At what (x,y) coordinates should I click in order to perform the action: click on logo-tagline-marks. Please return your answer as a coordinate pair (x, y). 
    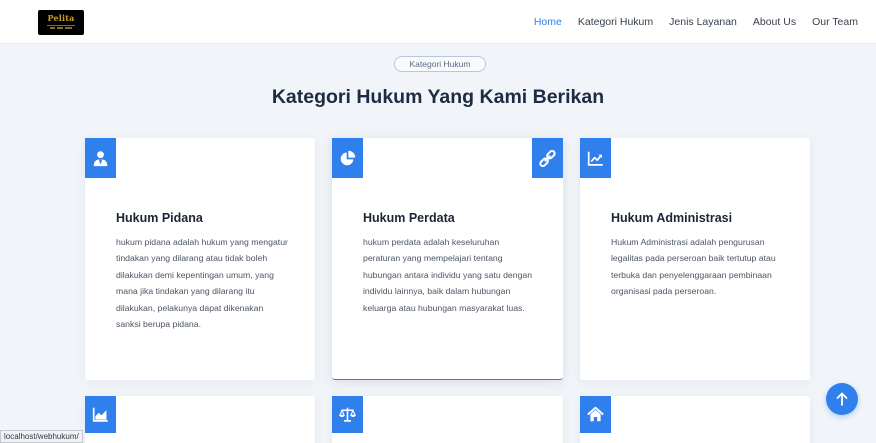
    Looking at the image, I should click on (61, 29).